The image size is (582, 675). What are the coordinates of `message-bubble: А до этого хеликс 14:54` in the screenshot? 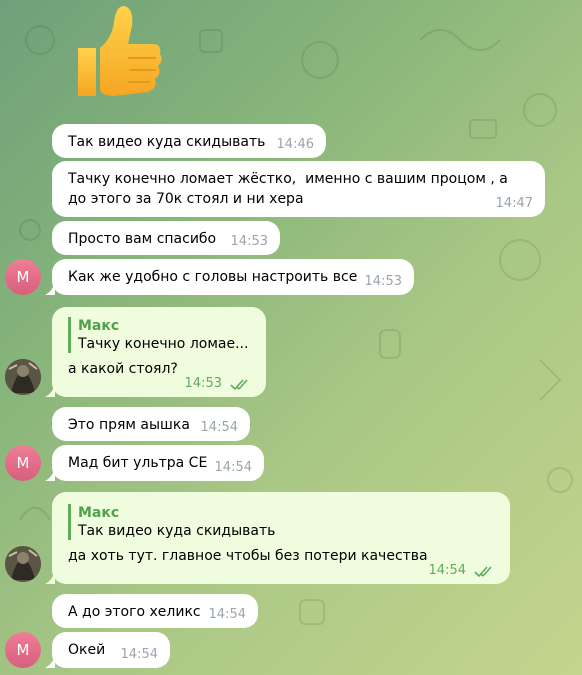 It's located at (155, 611).